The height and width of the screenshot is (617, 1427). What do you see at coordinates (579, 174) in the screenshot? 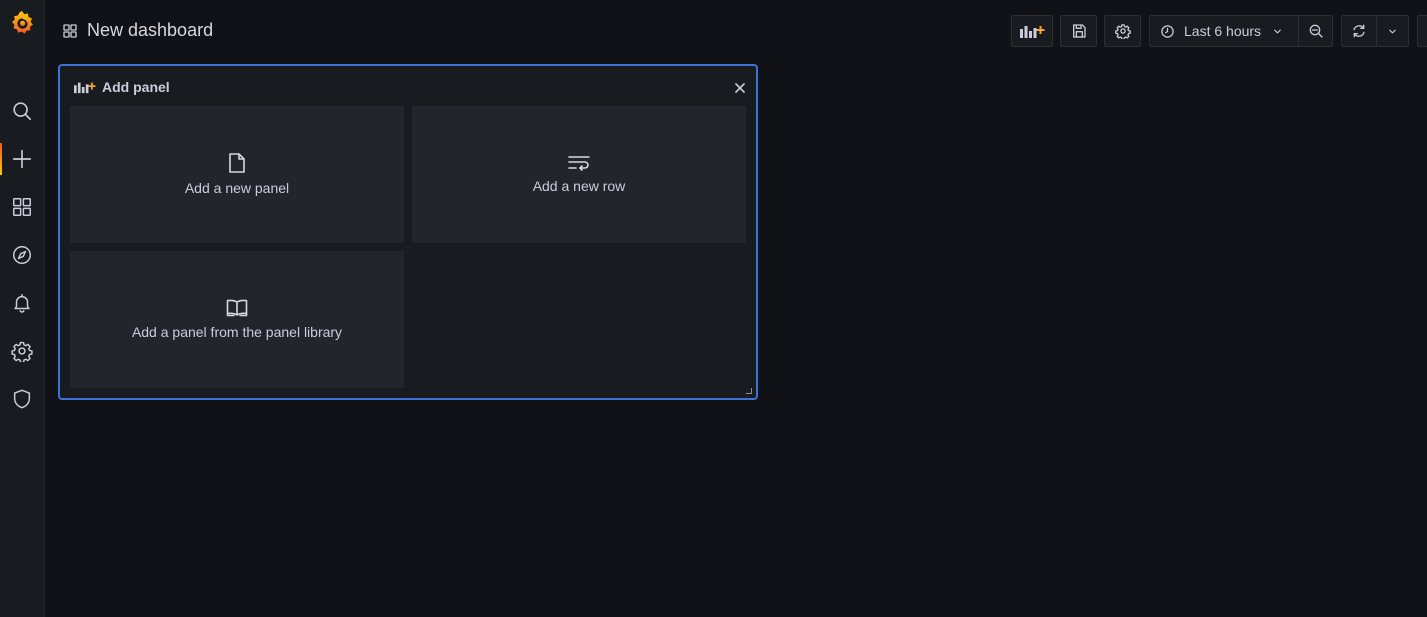
I see `add-new-row-button: Add a new row` at bounding box center [579, 174].